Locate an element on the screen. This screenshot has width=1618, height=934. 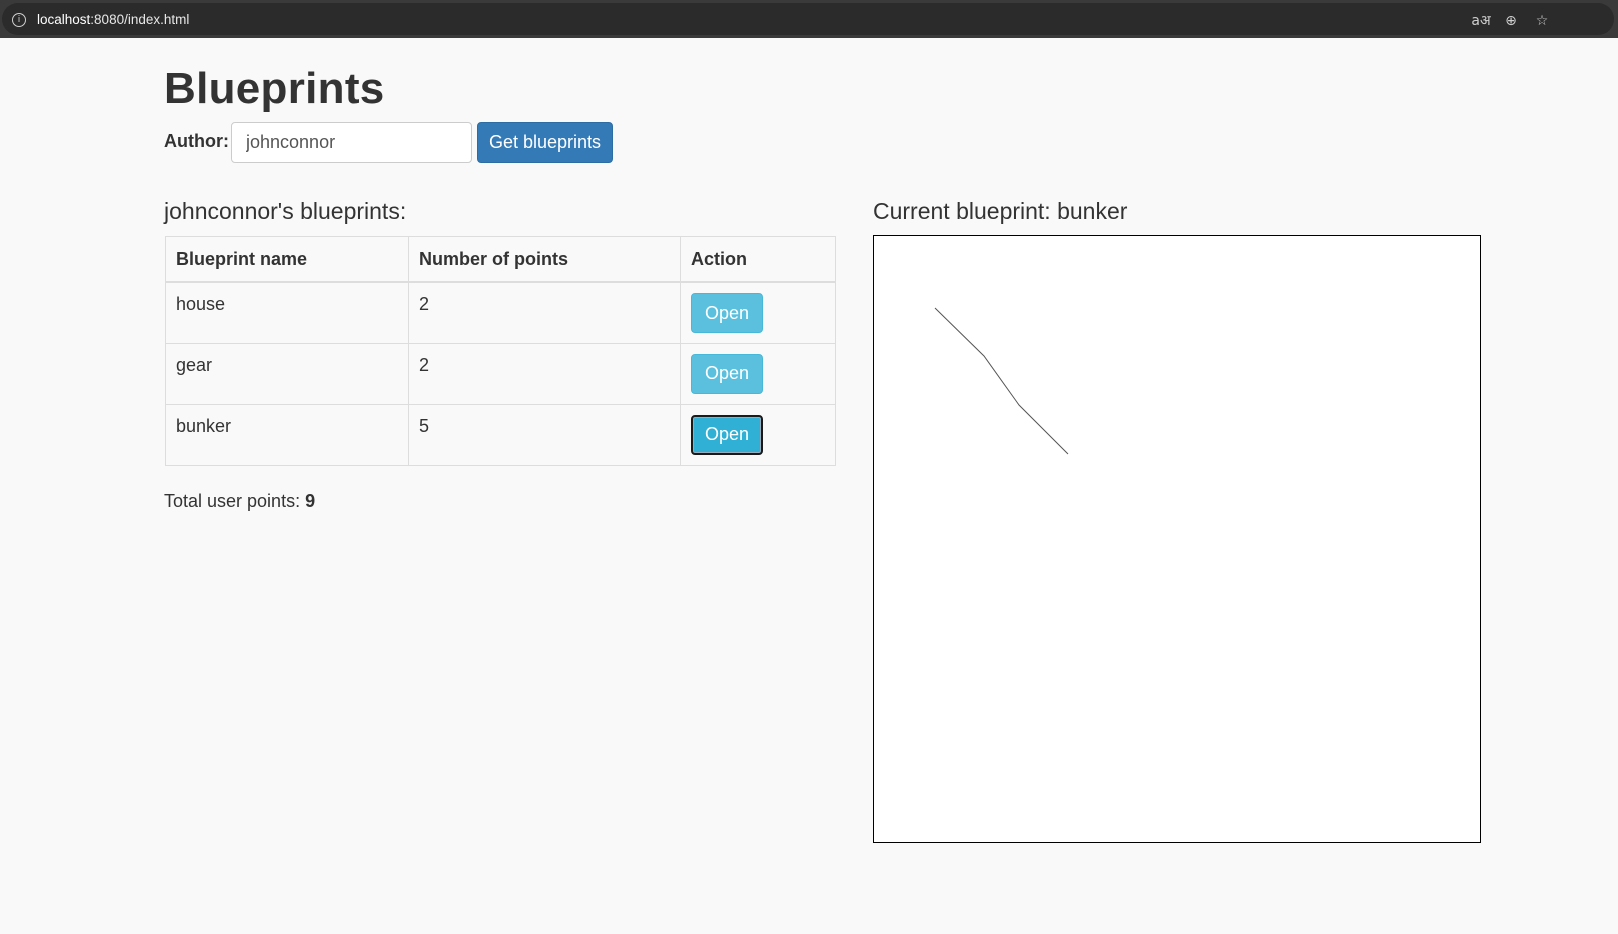
table-row: house 2 Open is located at coordinates (500, 312).